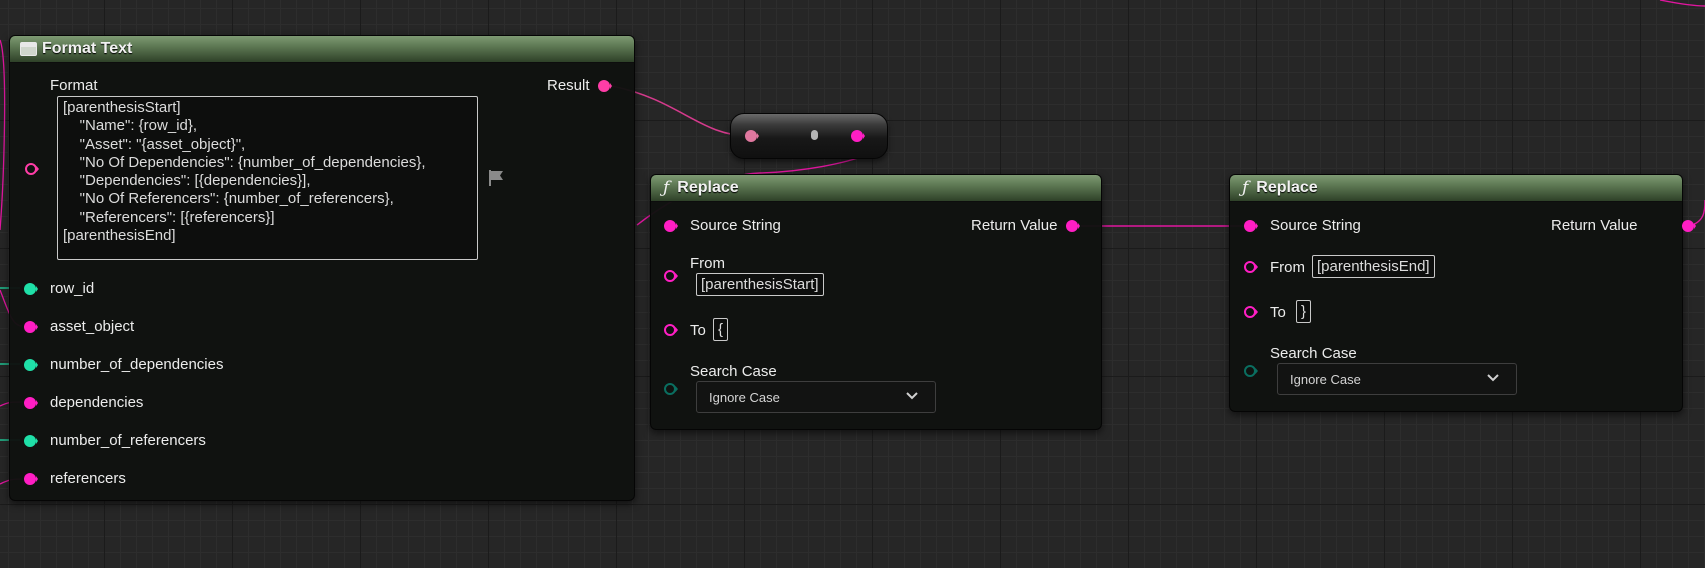  Describe the element at coordinates (721, 329) in the screenshot. I see `to-field: {` at that location.